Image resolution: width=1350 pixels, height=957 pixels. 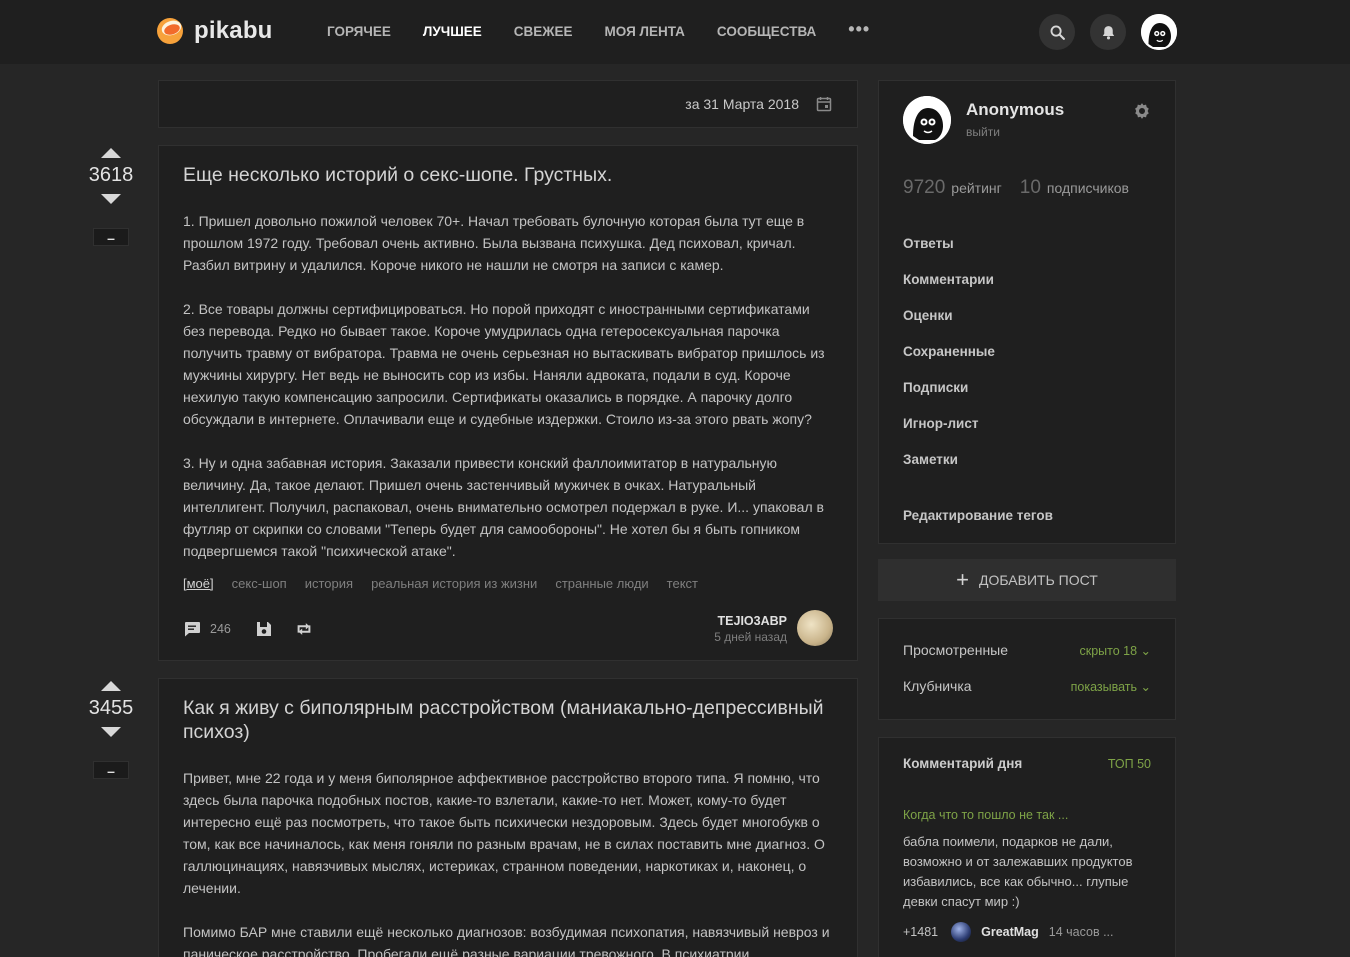 I want to click on bell-icon, so click(x=1108, y=32).